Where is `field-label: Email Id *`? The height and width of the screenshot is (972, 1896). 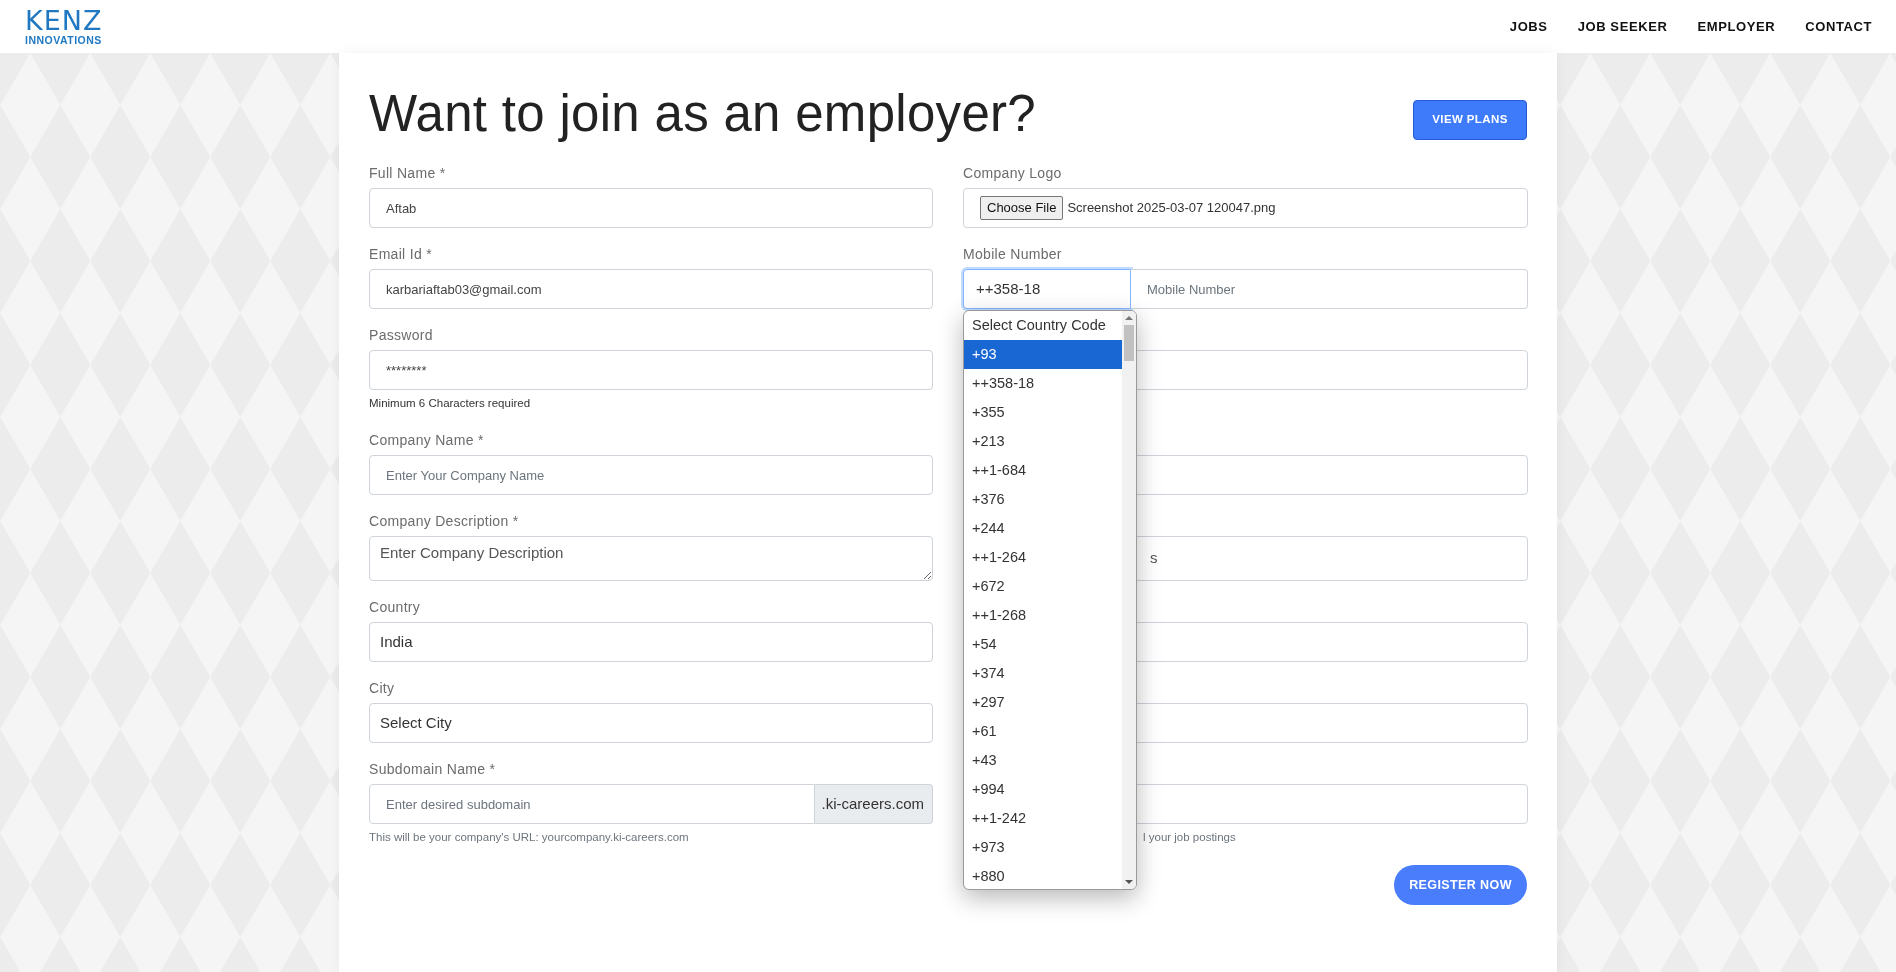
field-label: Email Id * is located at coordinates (401, 254).